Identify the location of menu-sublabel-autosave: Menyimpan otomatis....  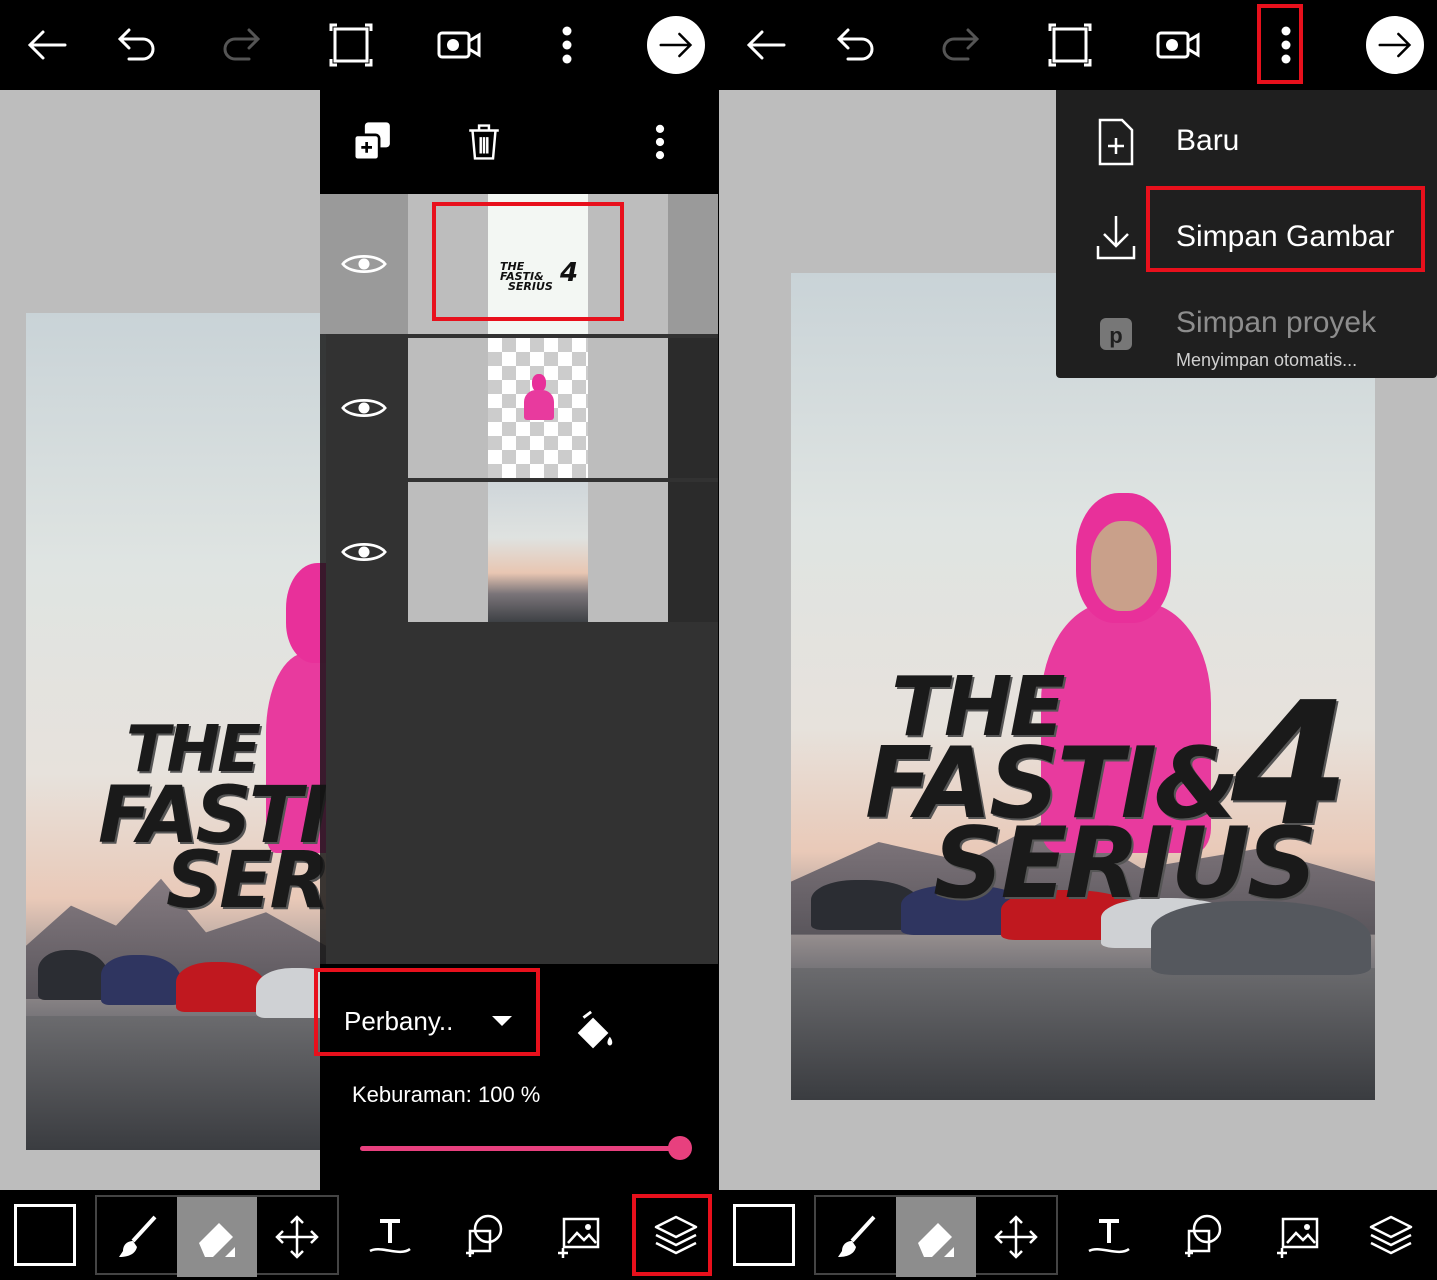
(1267, 360).